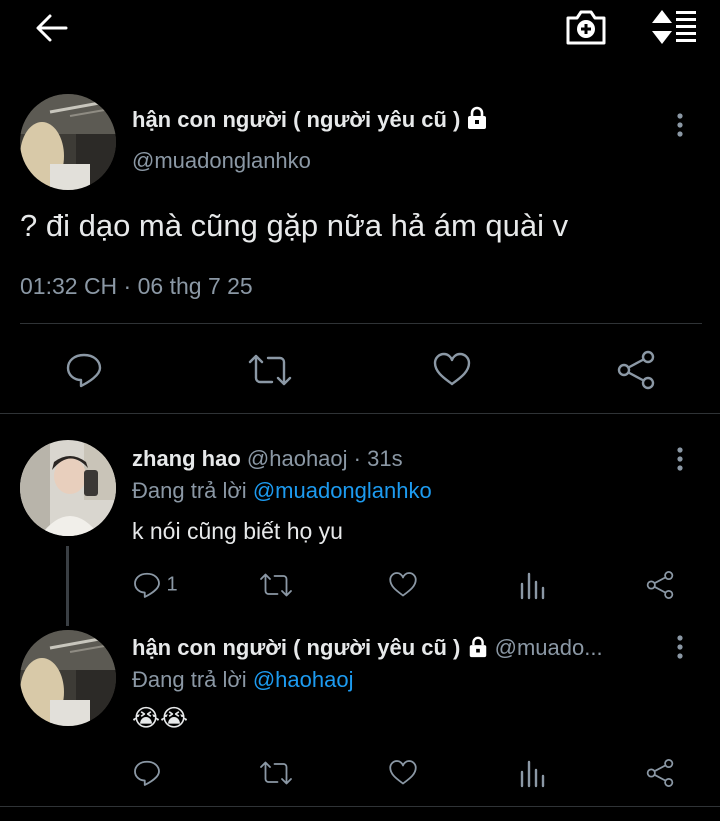  Describe the element at coordinates (294, 225) in the screenshot. I see `tweet-text: ? đi dạo mà cũng gặp nữa hả ám quài v` at that location.